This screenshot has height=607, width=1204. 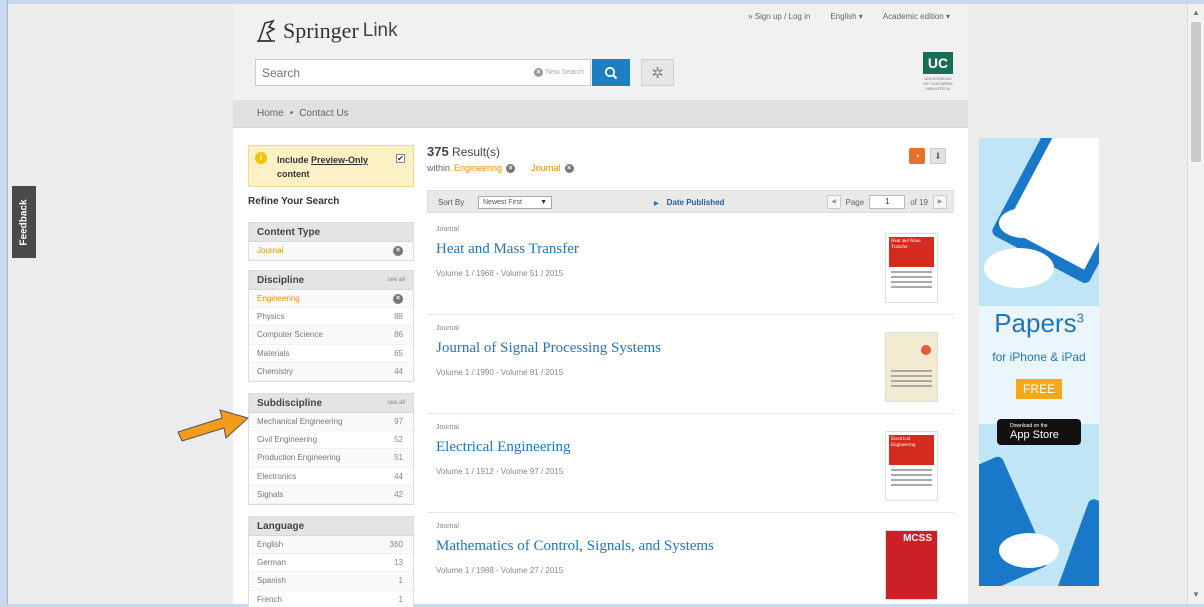 What do you see at coordinates (331, 299) in the screenshot?
I see `facet-item-engineering: Engineering ×` at bounding box center [331, 299].